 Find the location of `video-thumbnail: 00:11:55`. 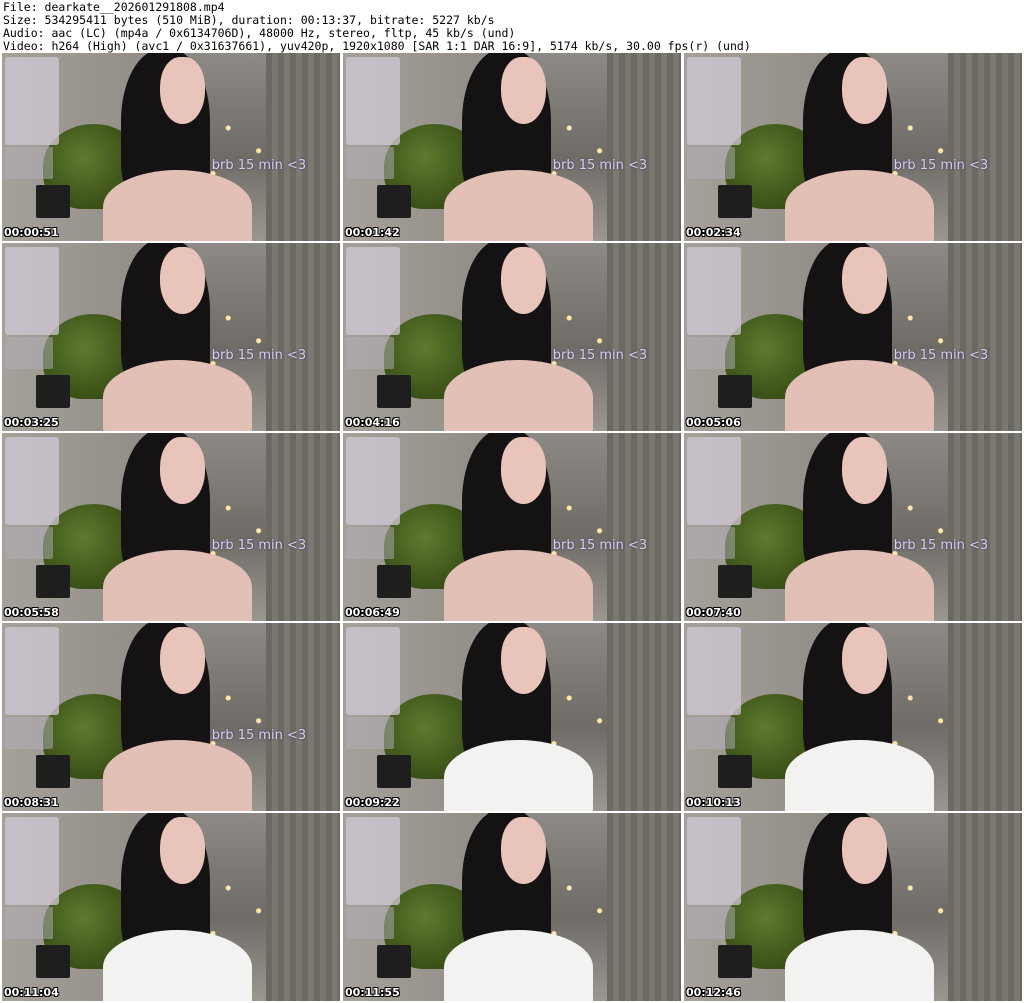

video-thumbnail: 00:11:55 is located at coordinates (512, 907).